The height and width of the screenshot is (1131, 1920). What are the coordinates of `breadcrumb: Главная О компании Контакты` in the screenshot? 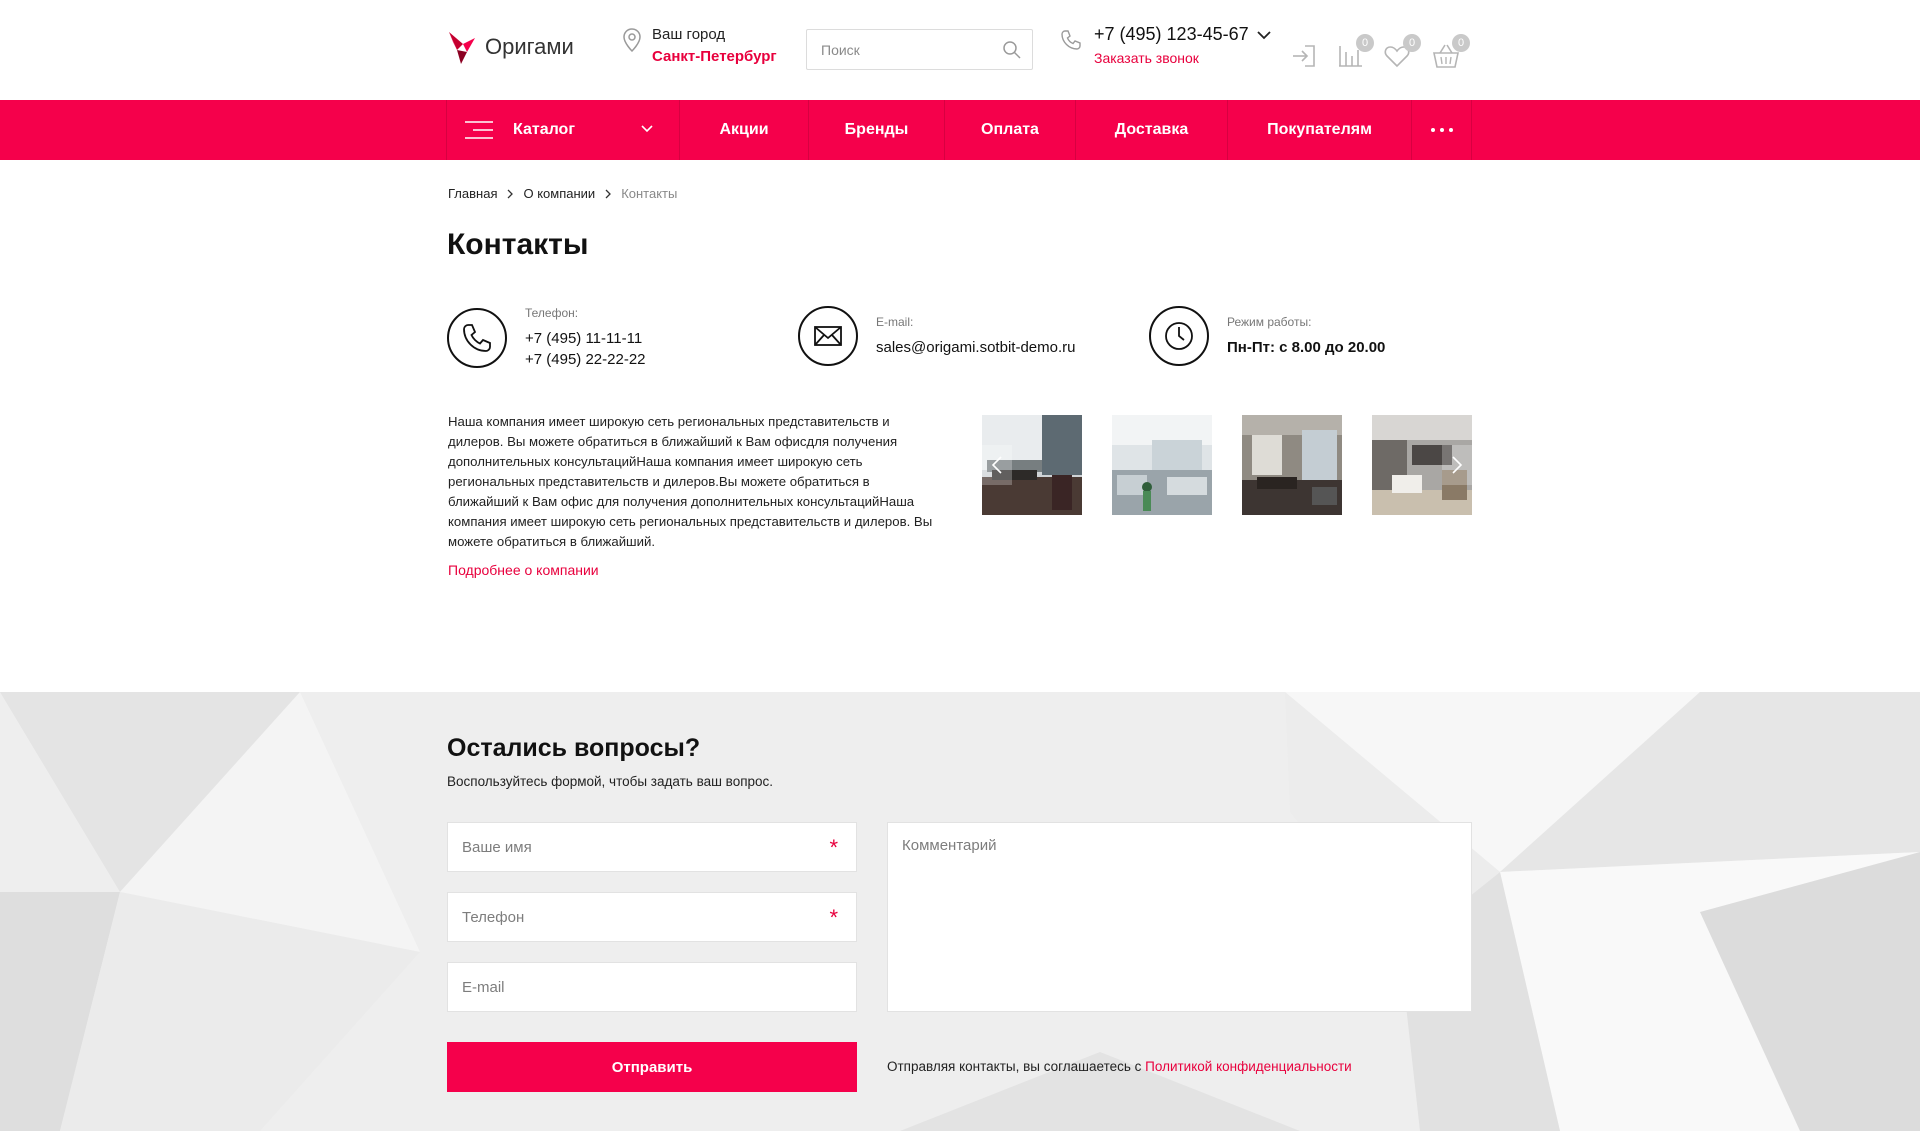 It's located at (562, 193).